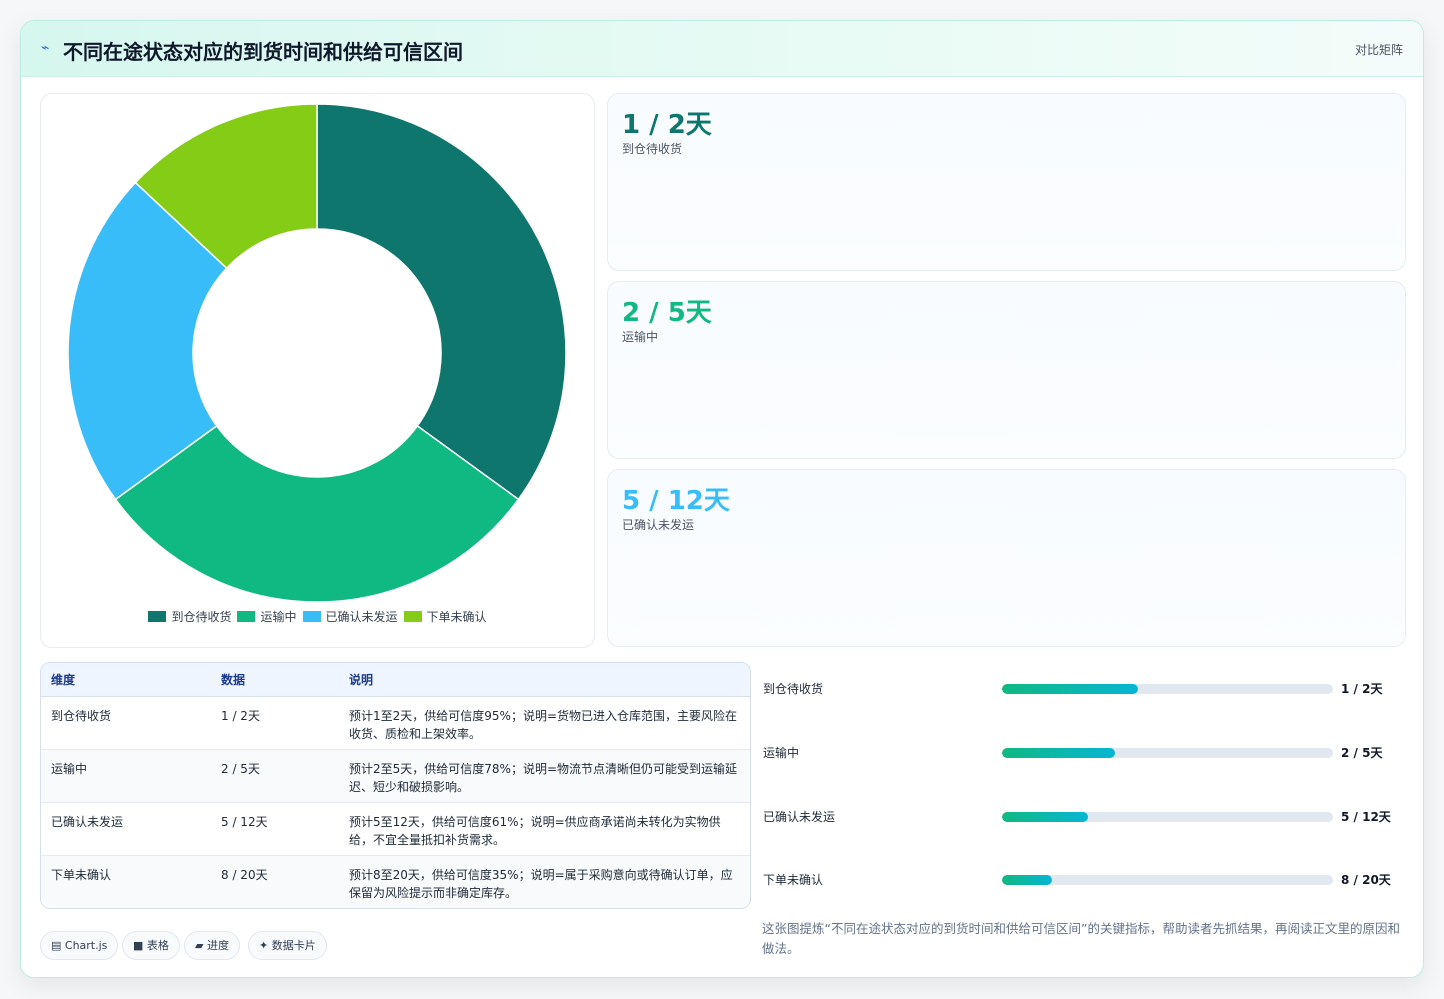  I want to click on page-title: 不同在途状态对应的到货时间和供给可信区间, so click(263, 52).